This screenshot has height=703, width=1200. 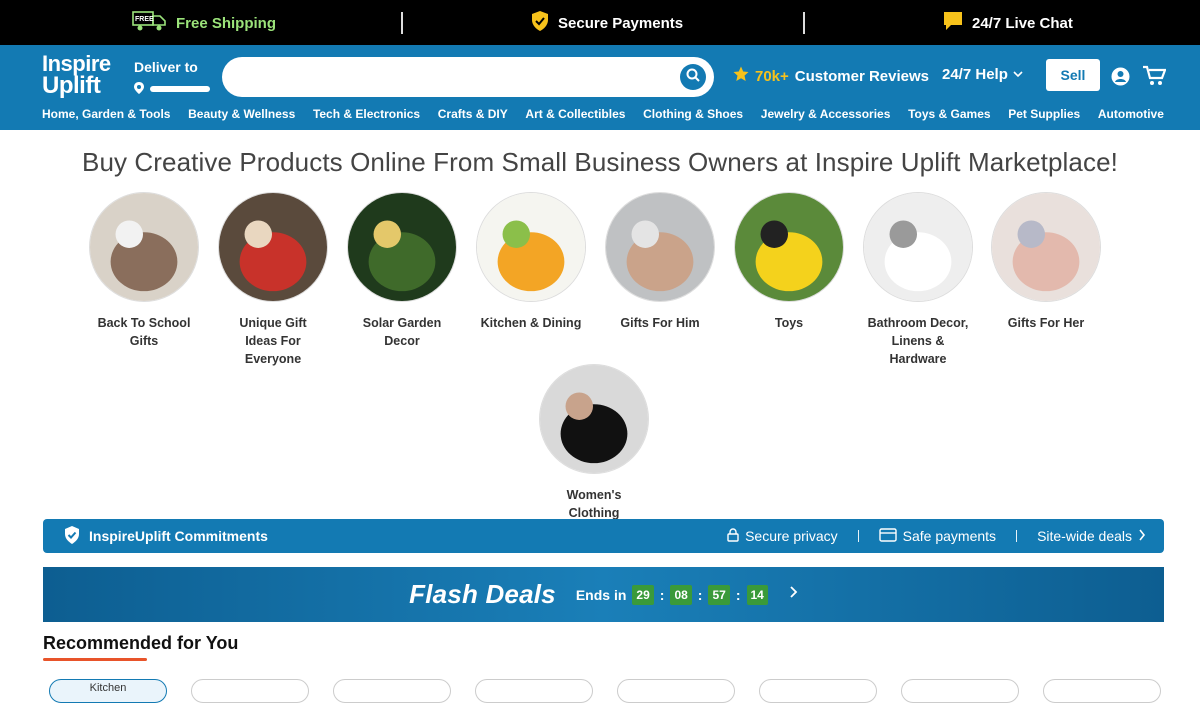 I want to click on category-circle-label: Gifts For Him, so click(x=660, y=323).